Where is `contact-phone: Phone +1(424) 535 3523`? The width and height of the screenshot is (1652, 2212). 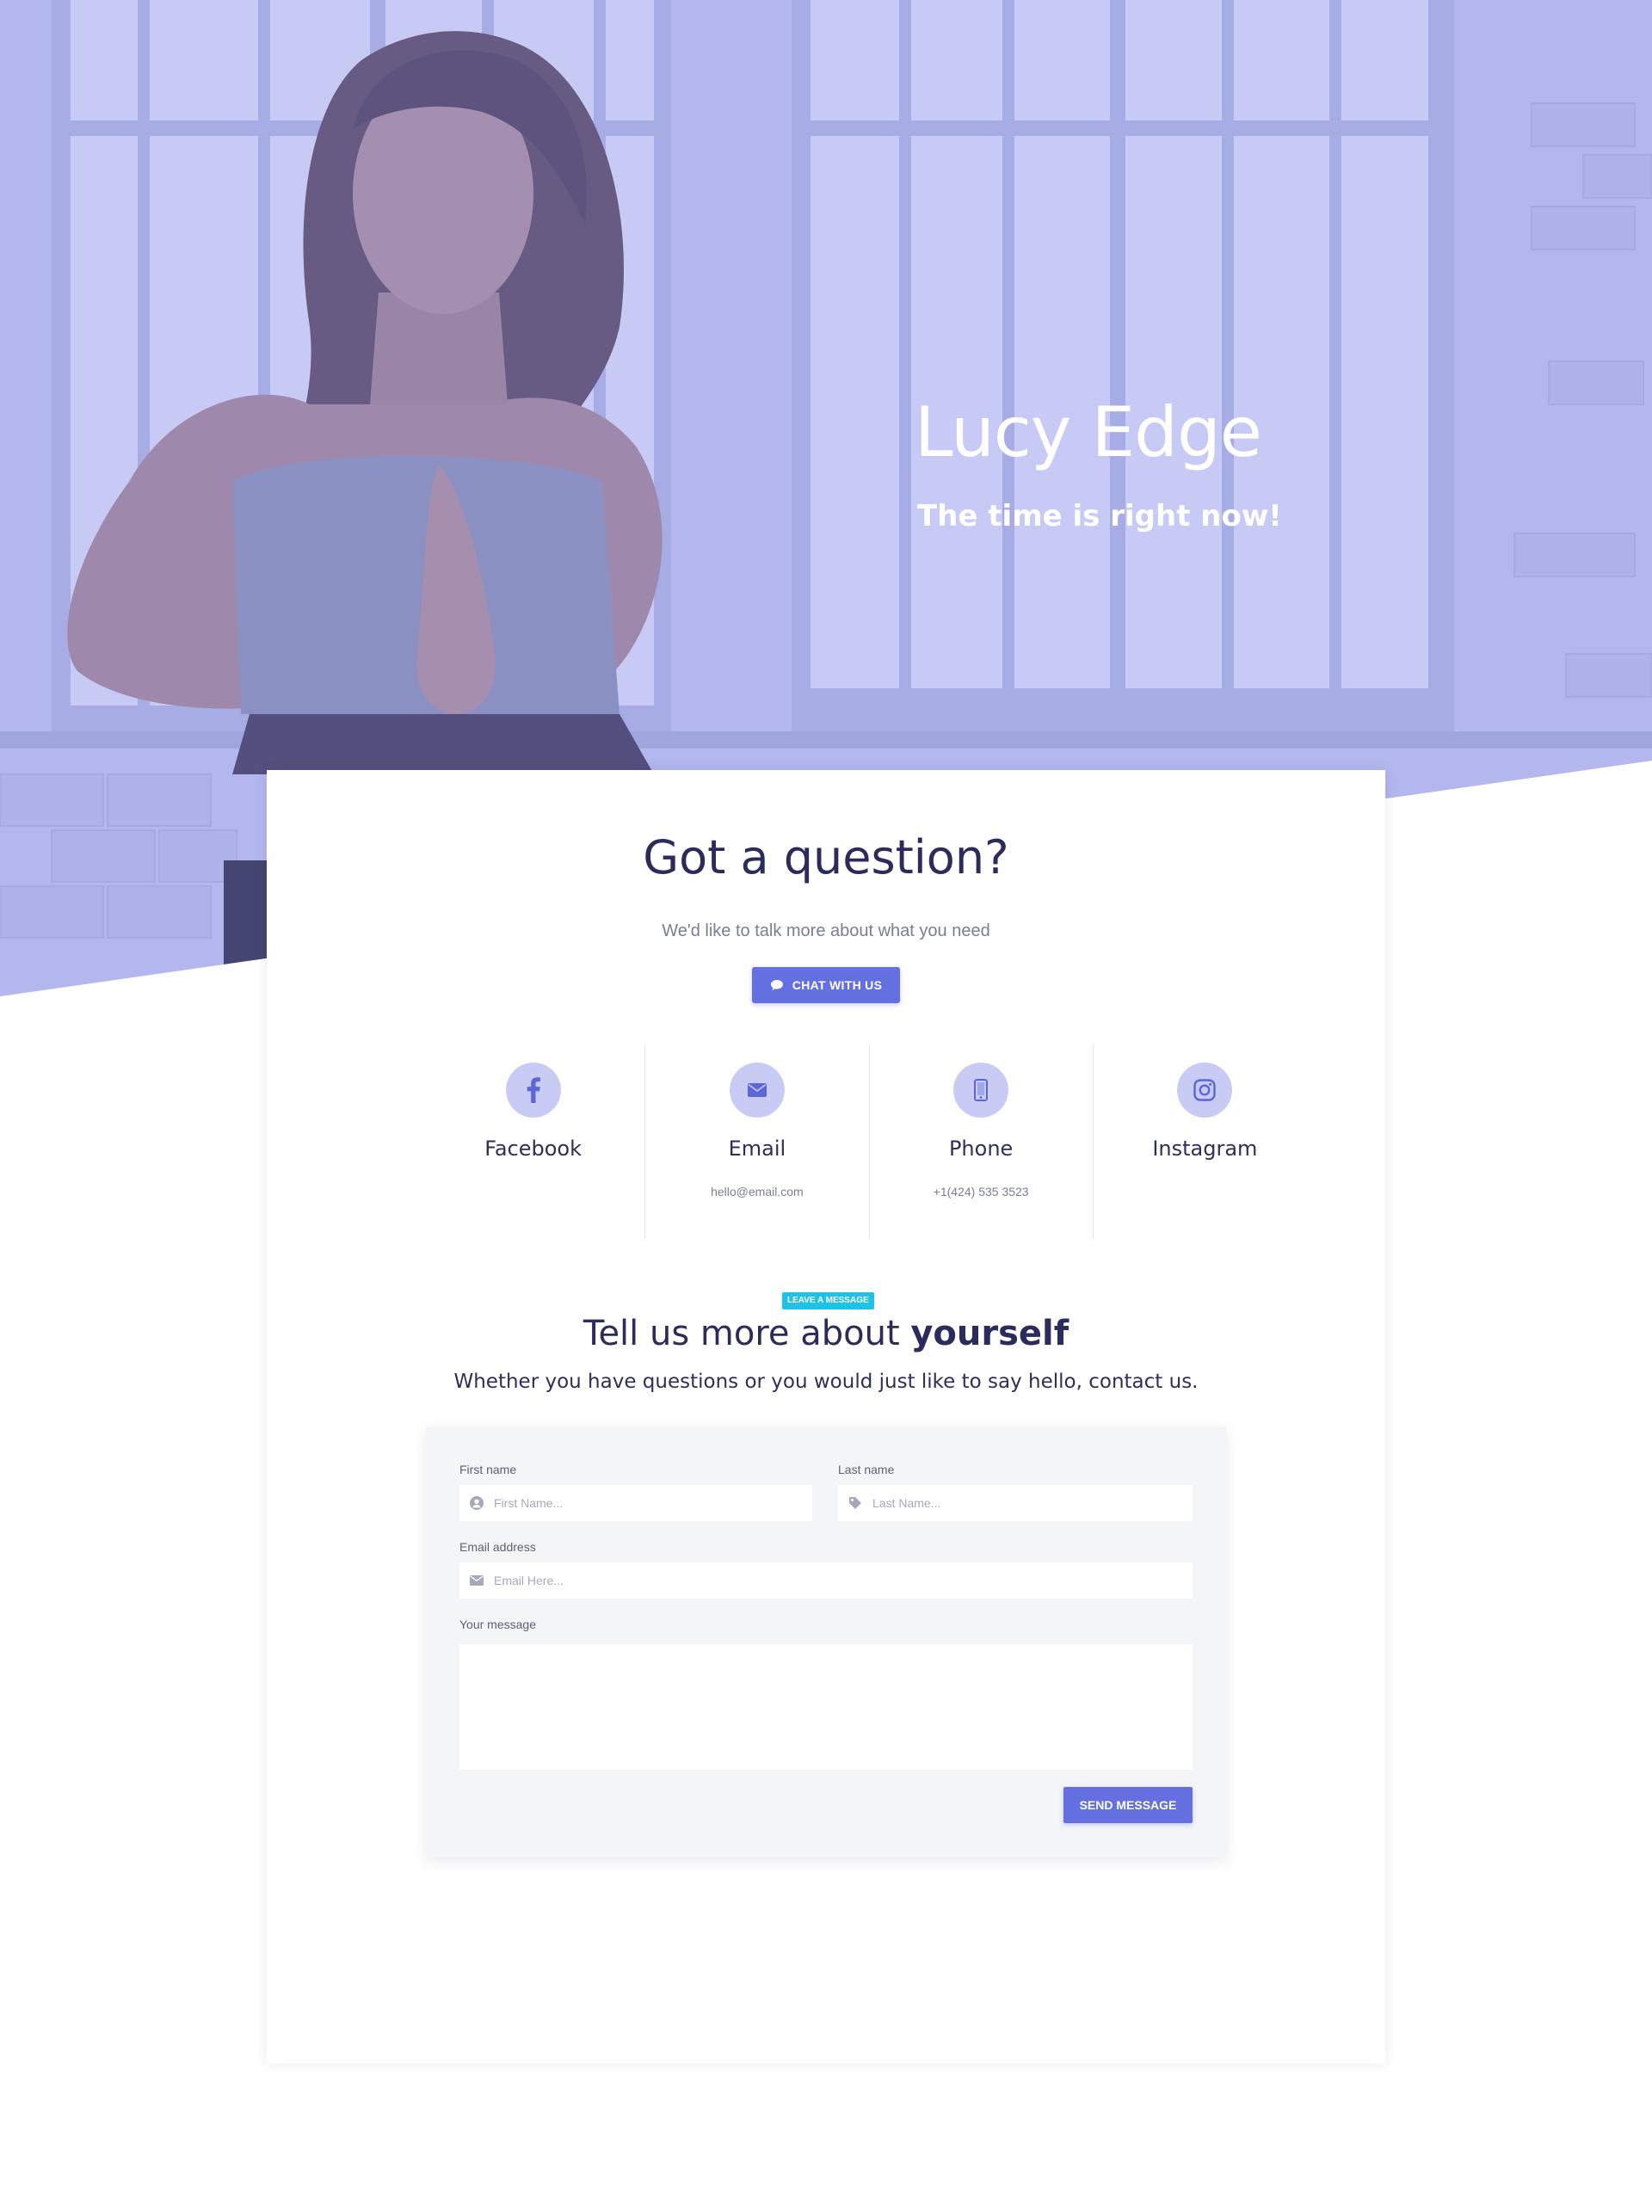
contact-phone: Phone +1(424) 535 3523 is located at coordinates (980, 1142).